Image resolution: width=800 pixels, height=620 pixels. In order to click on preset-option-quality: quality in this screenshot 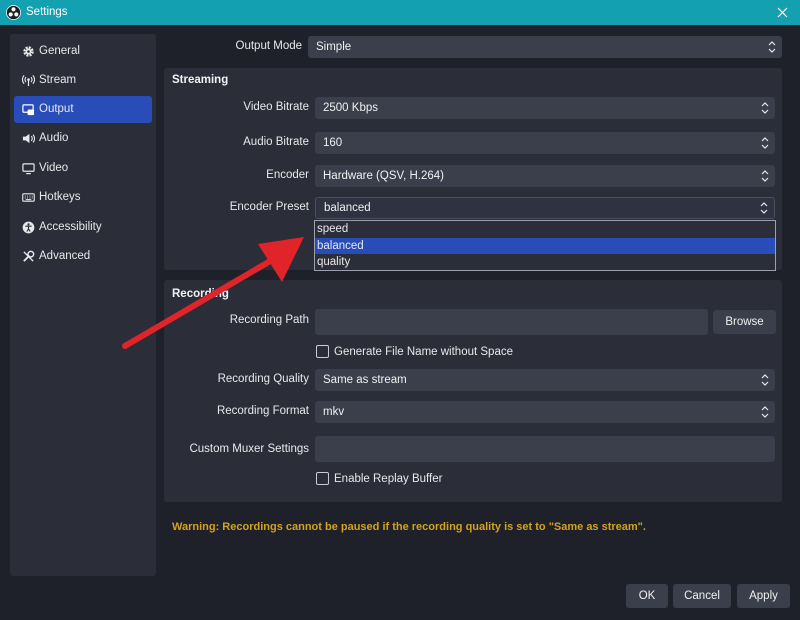, I will do `click(545, 262)`.